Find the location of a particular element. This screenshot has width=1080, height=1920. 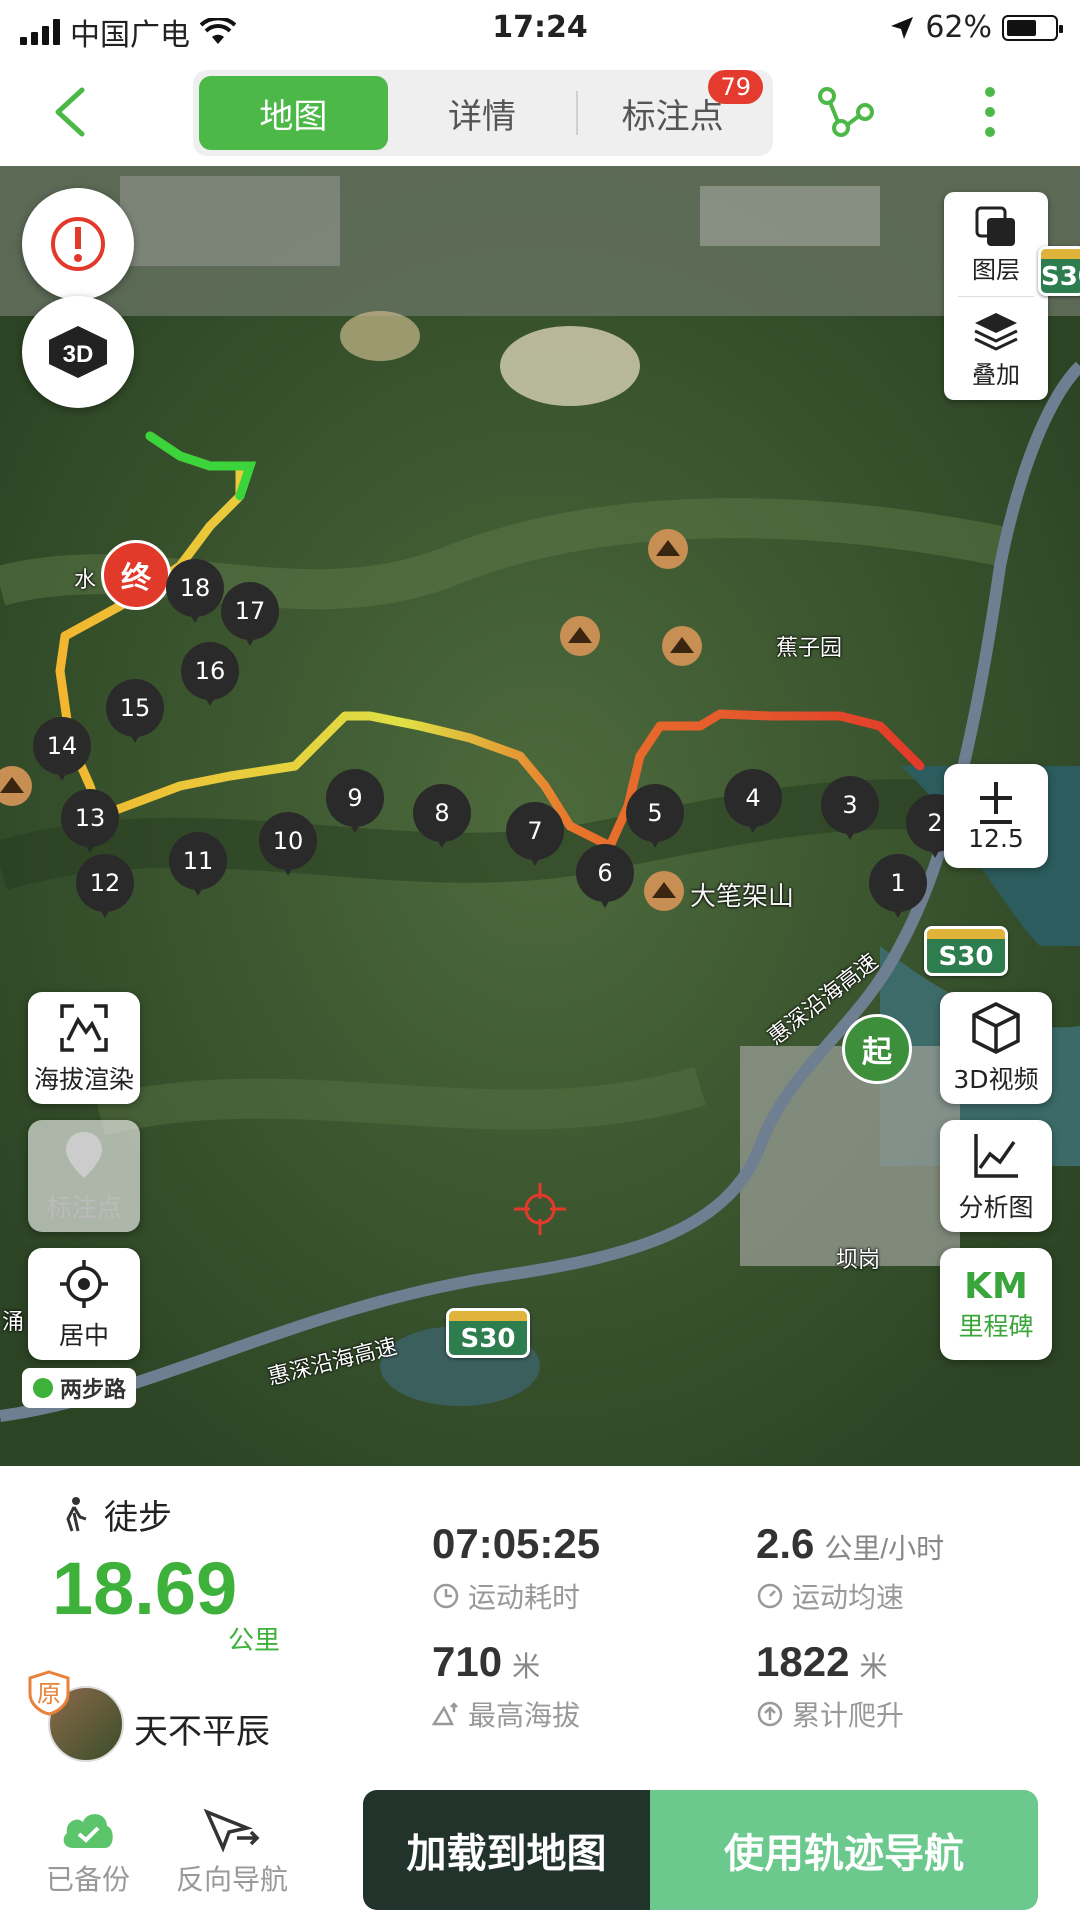

waypoint-pin: 15 is located at coordinates (135, 711).